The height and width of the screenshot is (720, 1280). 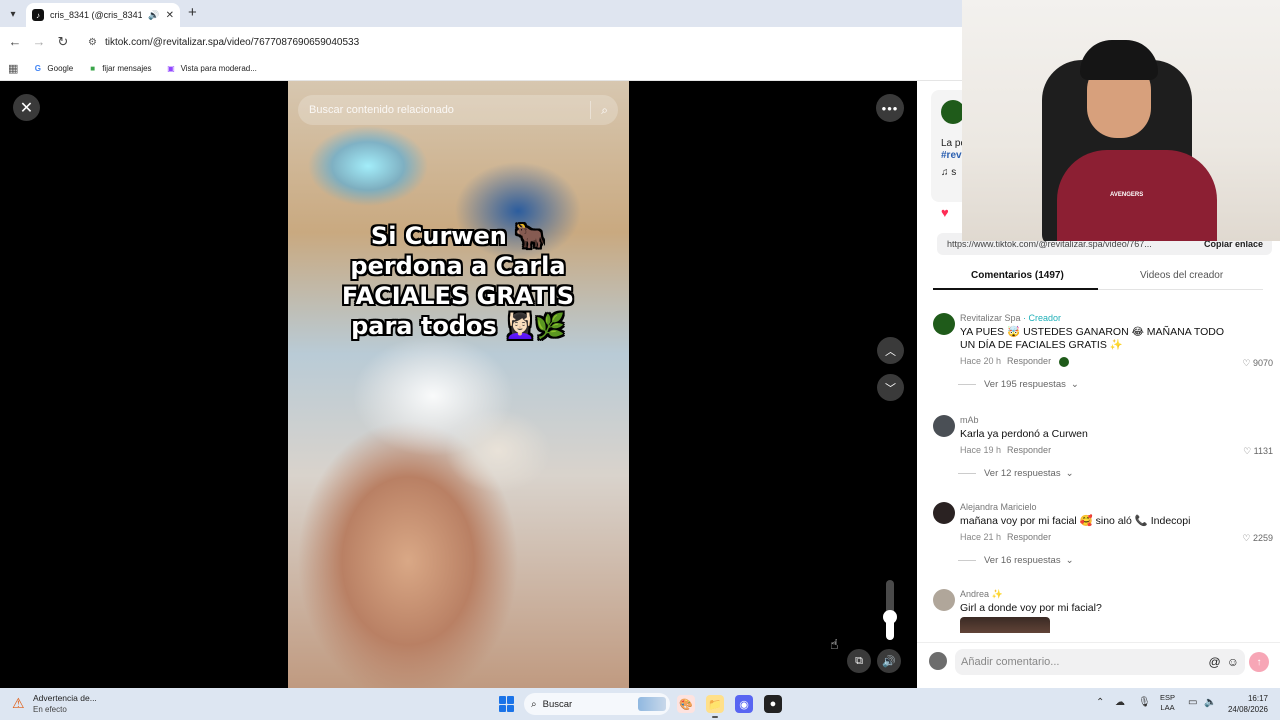 I want to click on description-hashtag: #rev, so click(x=951, y=155).